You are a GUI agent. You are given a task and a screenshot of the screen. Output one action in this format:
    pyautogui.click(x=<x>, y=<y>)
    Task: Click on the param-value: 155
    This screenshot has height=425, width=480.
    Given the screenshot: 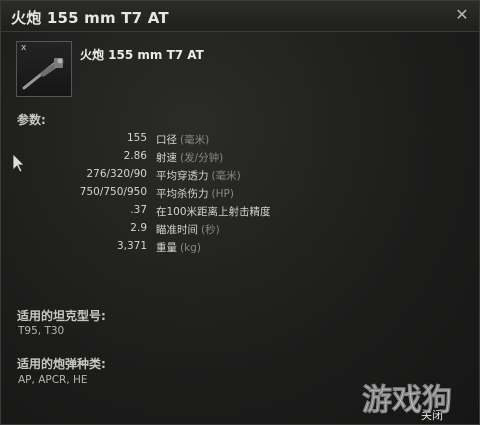 What is the action you would take?
    pyautogui.click(x=136, y=138)
    